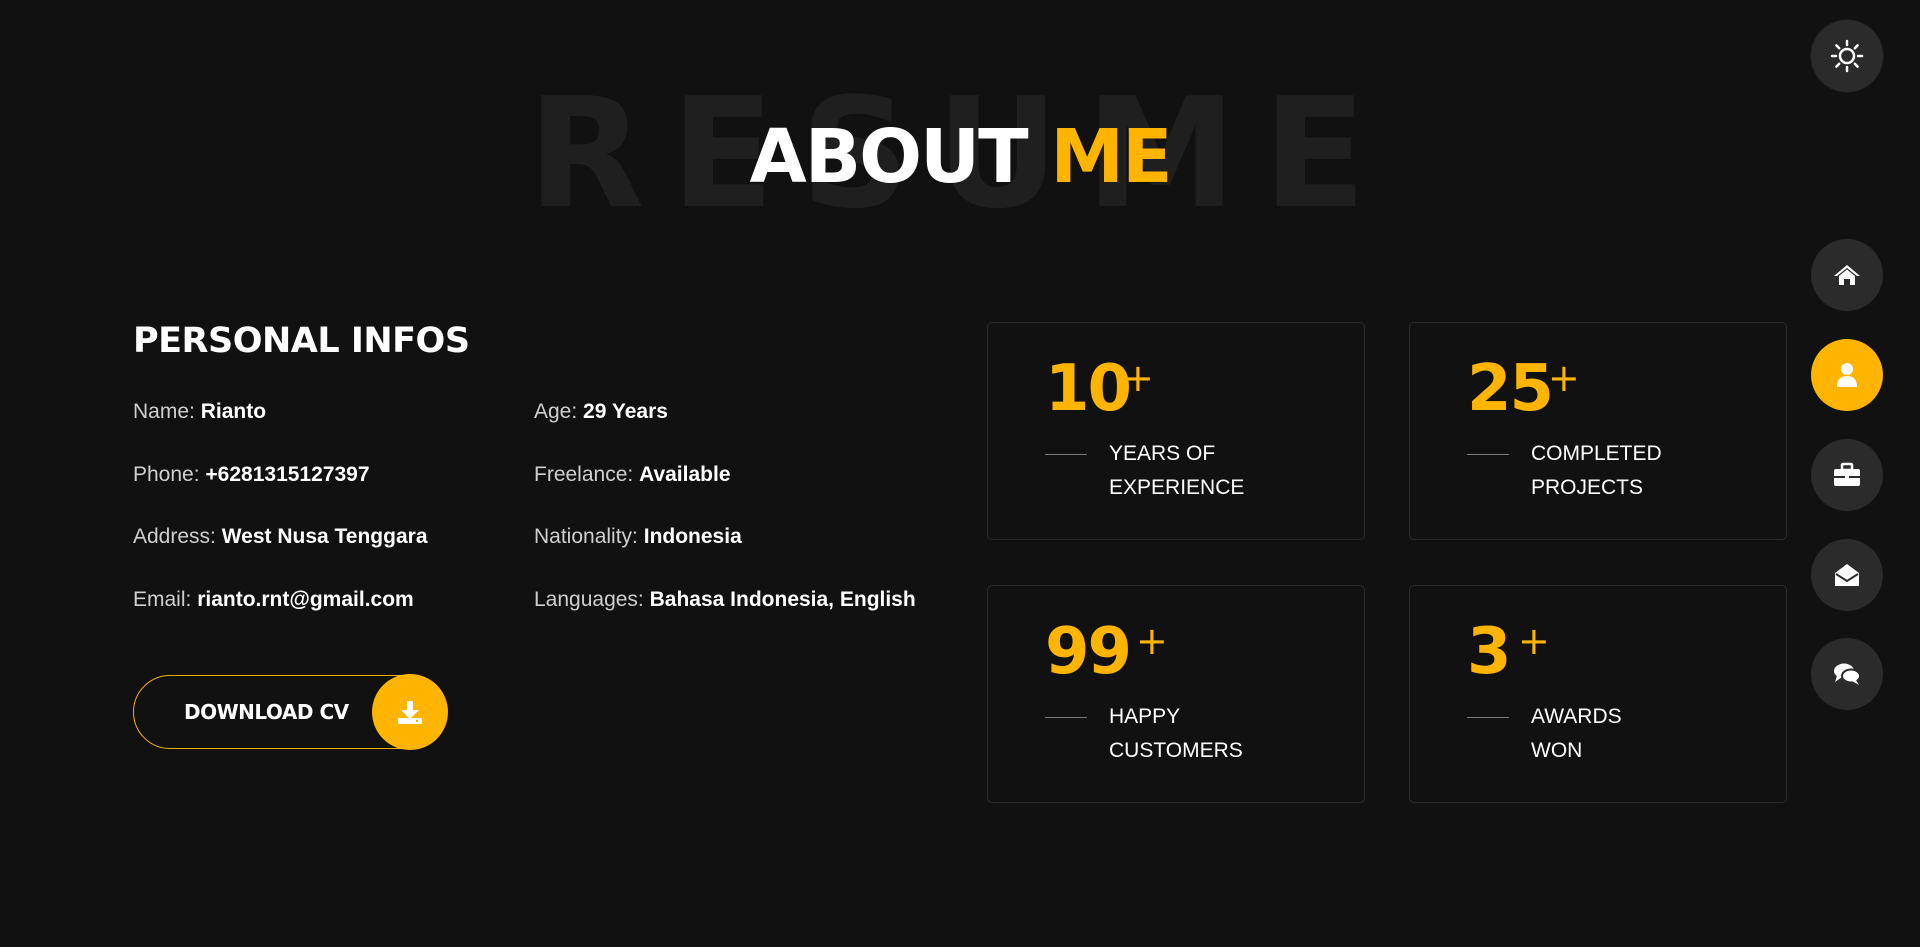 The width and height of the screenshot is (1920, 947). What do you see at coordinates (301, 341) in the screenshot?
I see `personal-infos-heading: PERSONAL INFOS` at bounding box center [301, 341].